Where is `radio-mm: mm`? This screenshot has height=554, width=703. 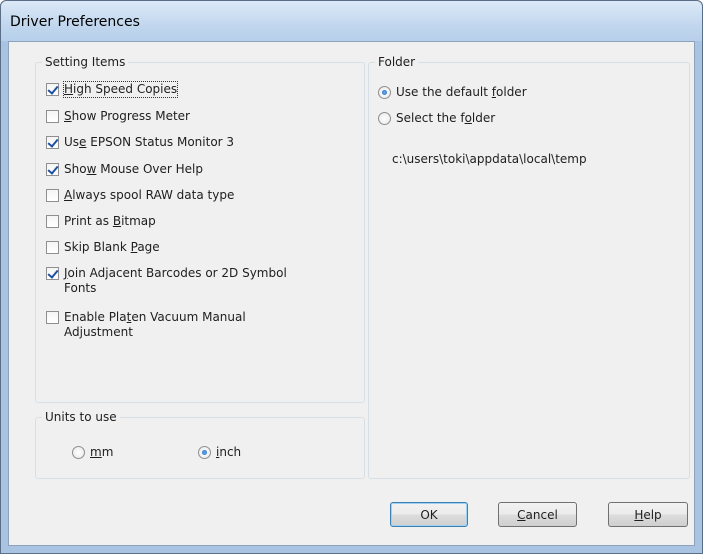
radio-mm: mm is located at coordinates (92, 452).